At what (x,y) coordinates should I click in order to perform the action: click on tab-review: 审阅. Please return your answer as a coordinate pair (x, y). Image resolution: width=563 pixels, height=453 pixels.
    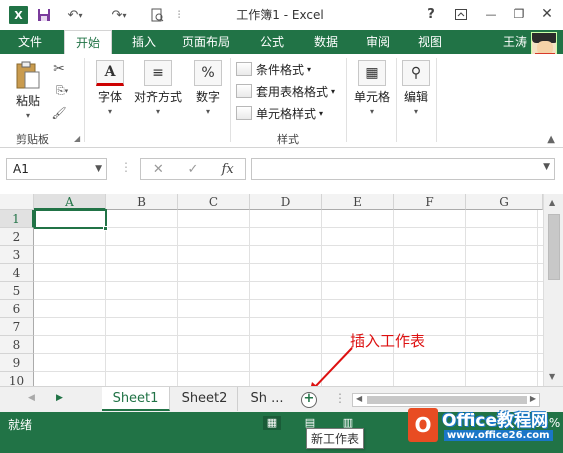
    Looking at the image, I should click on (378, 42).